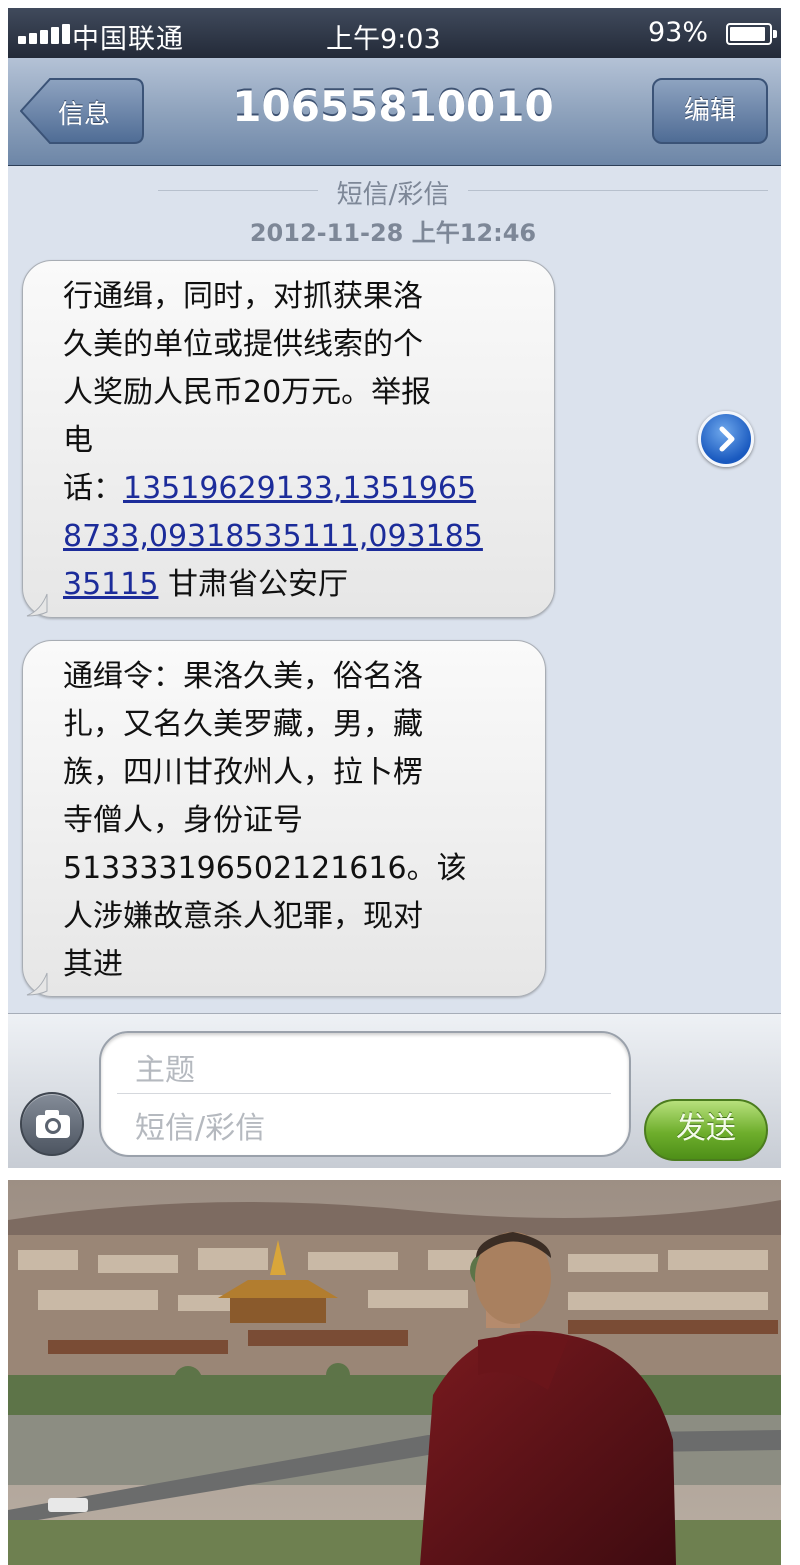 The image size is (800, 1565). I want to click on camera-icon, so click(53, 1124).